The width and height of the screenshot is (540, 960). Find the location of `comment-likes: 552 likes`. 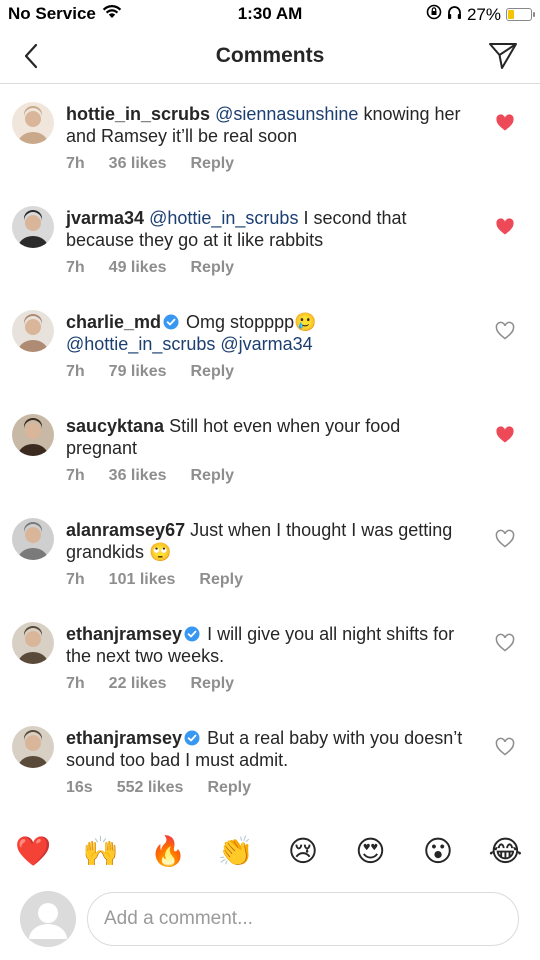

comment-likes: 552 likes is located at coordinates (150, 788).